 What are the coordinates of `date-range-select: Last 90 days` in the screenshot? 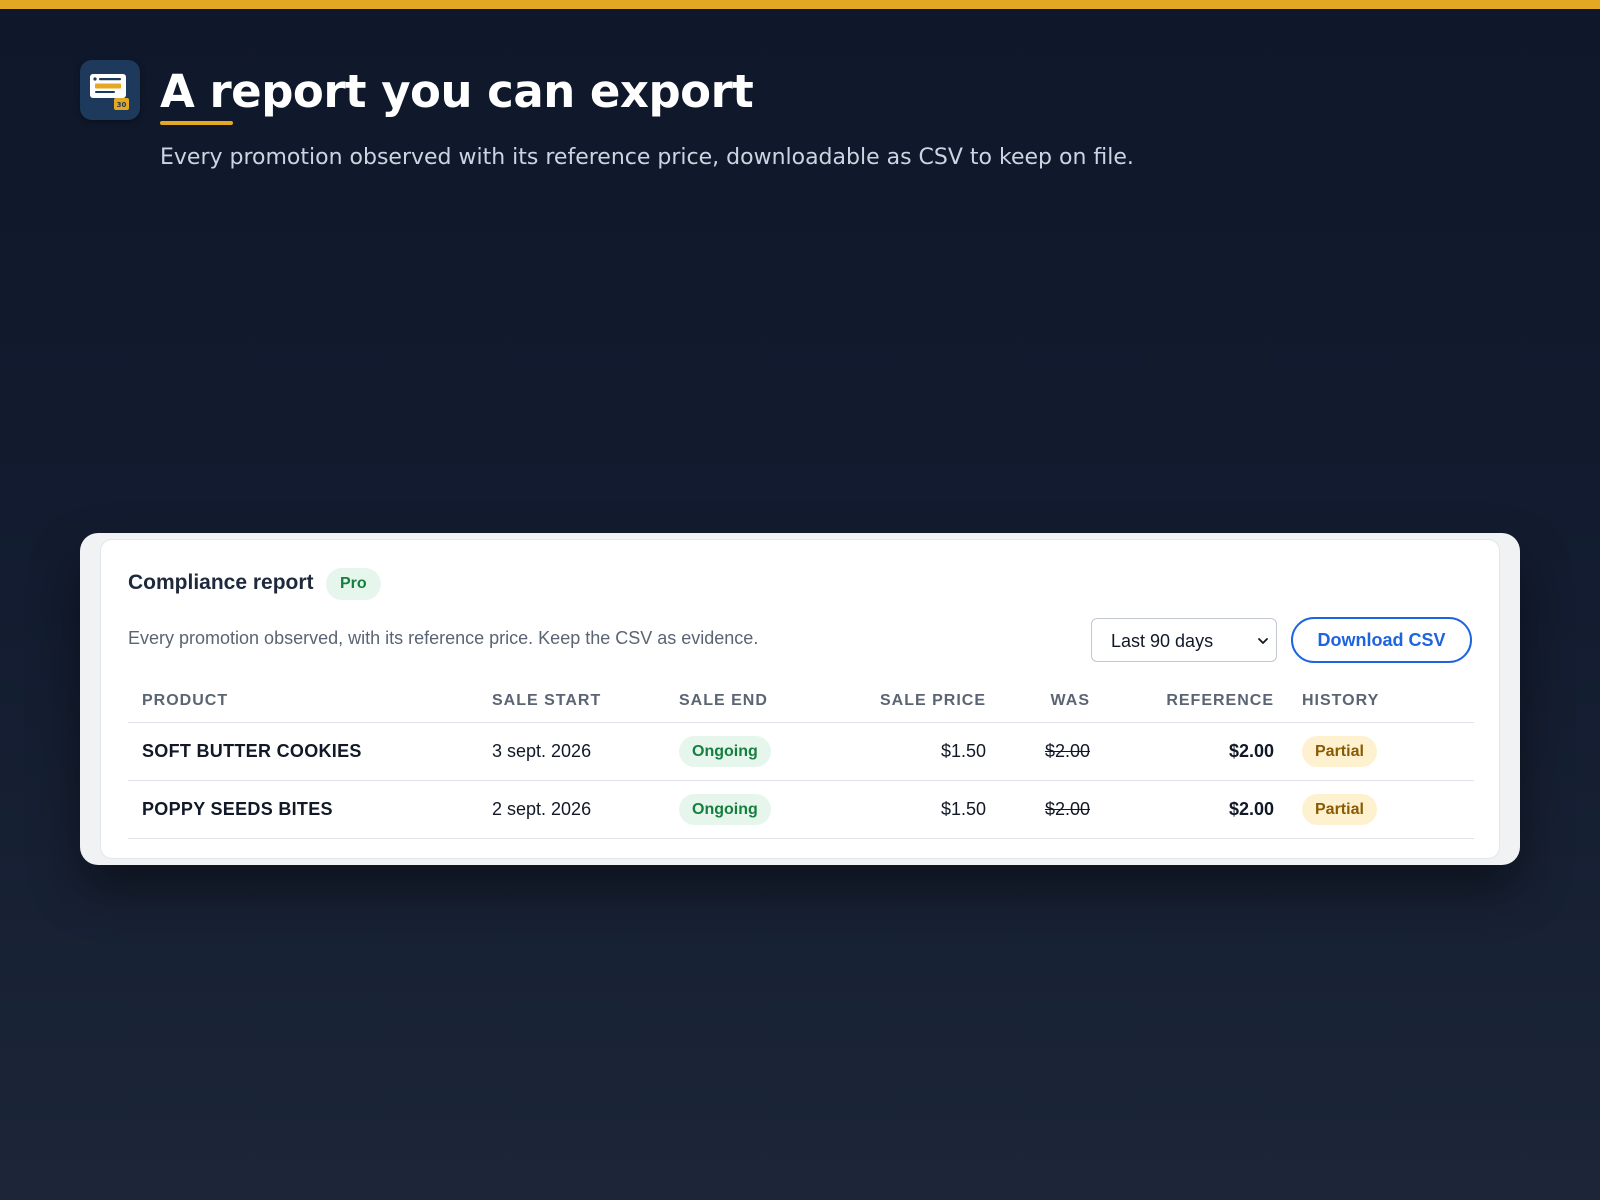 It's located at (1184, 640).